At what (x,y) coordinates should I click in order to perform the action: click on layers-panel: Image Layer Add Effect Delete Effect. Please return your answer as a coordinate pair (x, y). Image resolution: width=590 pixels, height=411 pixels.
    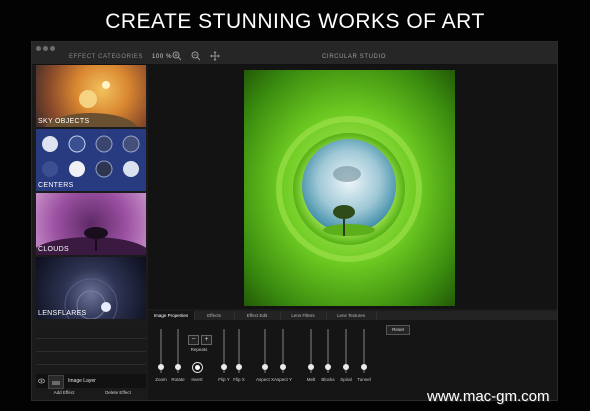
    Looking at the image, I should click on (91, 362).